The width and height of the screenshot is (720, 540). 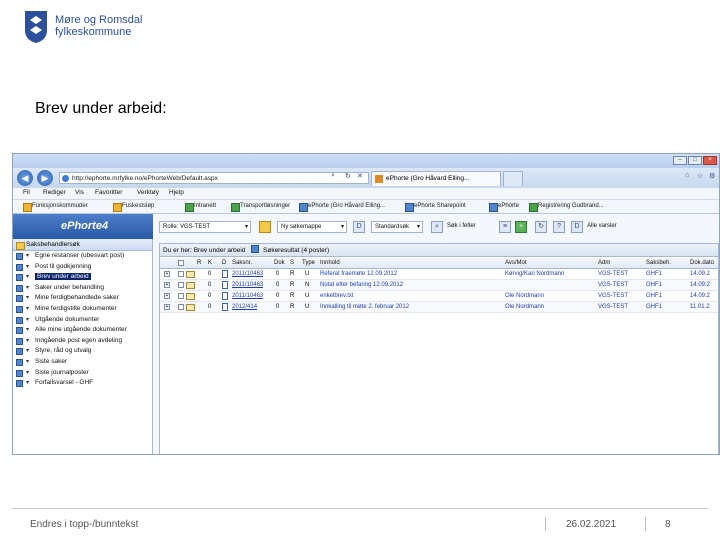 What do you see at coordinates (220, 250) in the screenshot?
I see `breadcrumb-current: Brev under arbeid` at bounding box center [220, 250].